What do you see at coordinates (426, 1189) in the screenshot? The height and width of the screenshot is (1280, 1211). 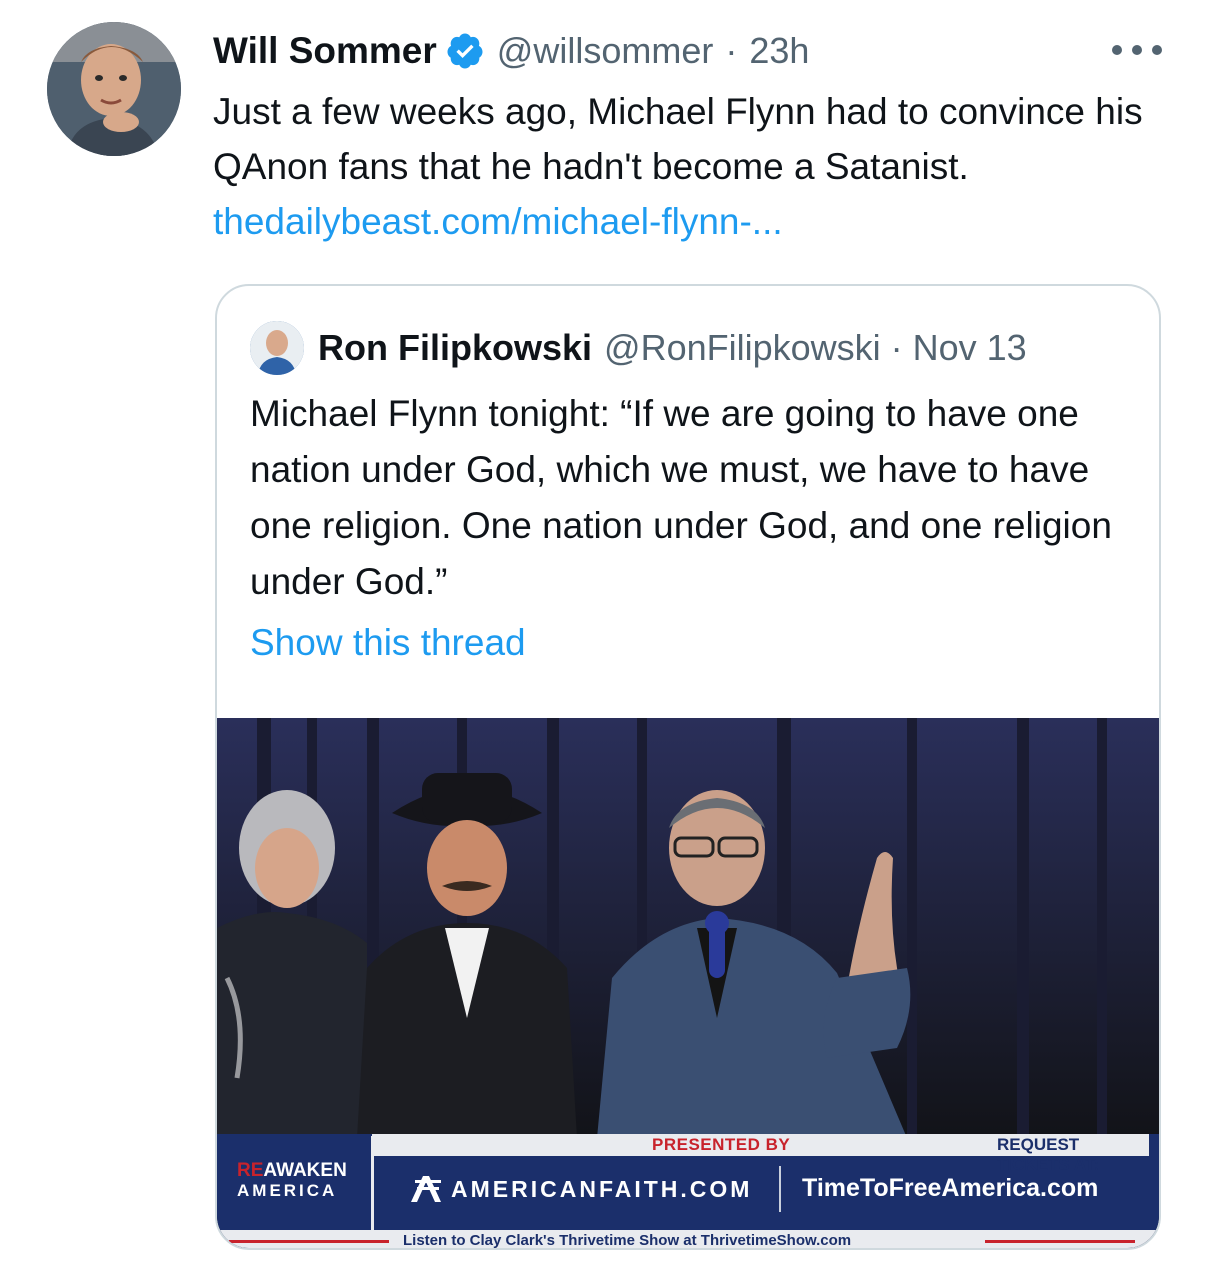 I see `american-faith-logo-icon` at bounding box center [426, 1189].